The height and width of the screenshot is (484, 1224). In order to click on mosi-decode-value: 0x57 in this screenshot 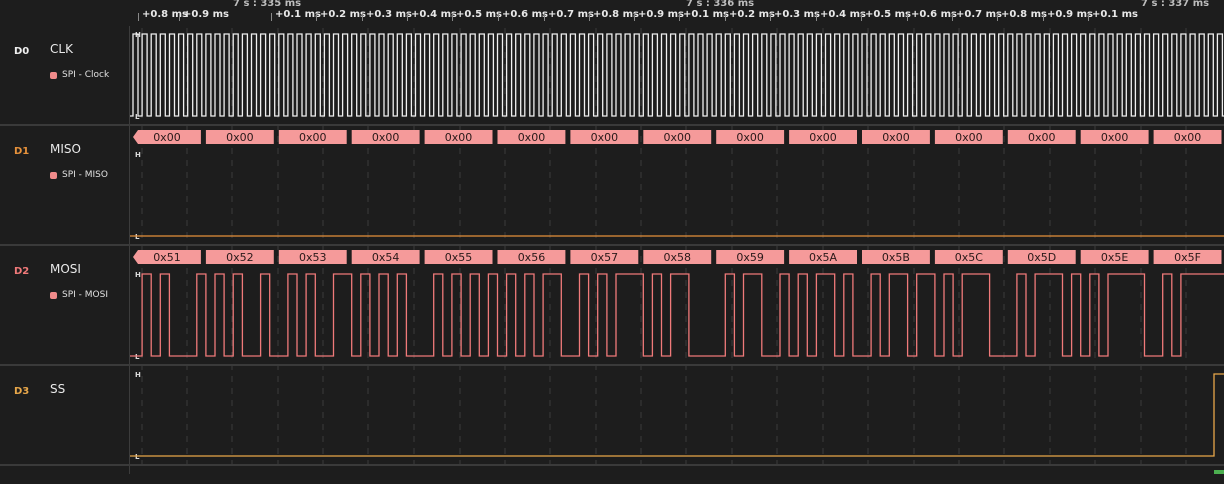, I will do `click(605, 257)`.